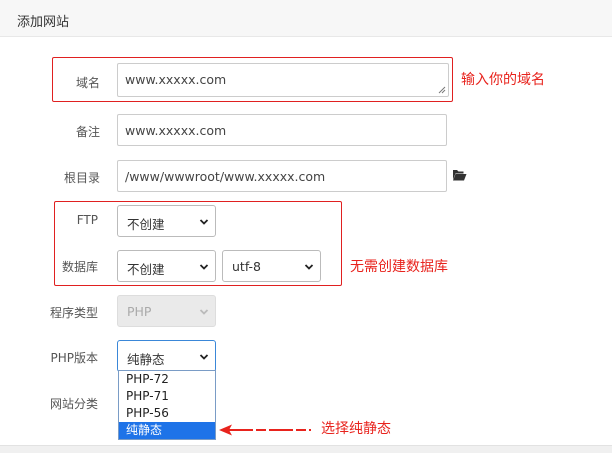 The width and height of the screenshot is (612, 453). I want to click on database-charset-select: utf-8, so click(271, 266).